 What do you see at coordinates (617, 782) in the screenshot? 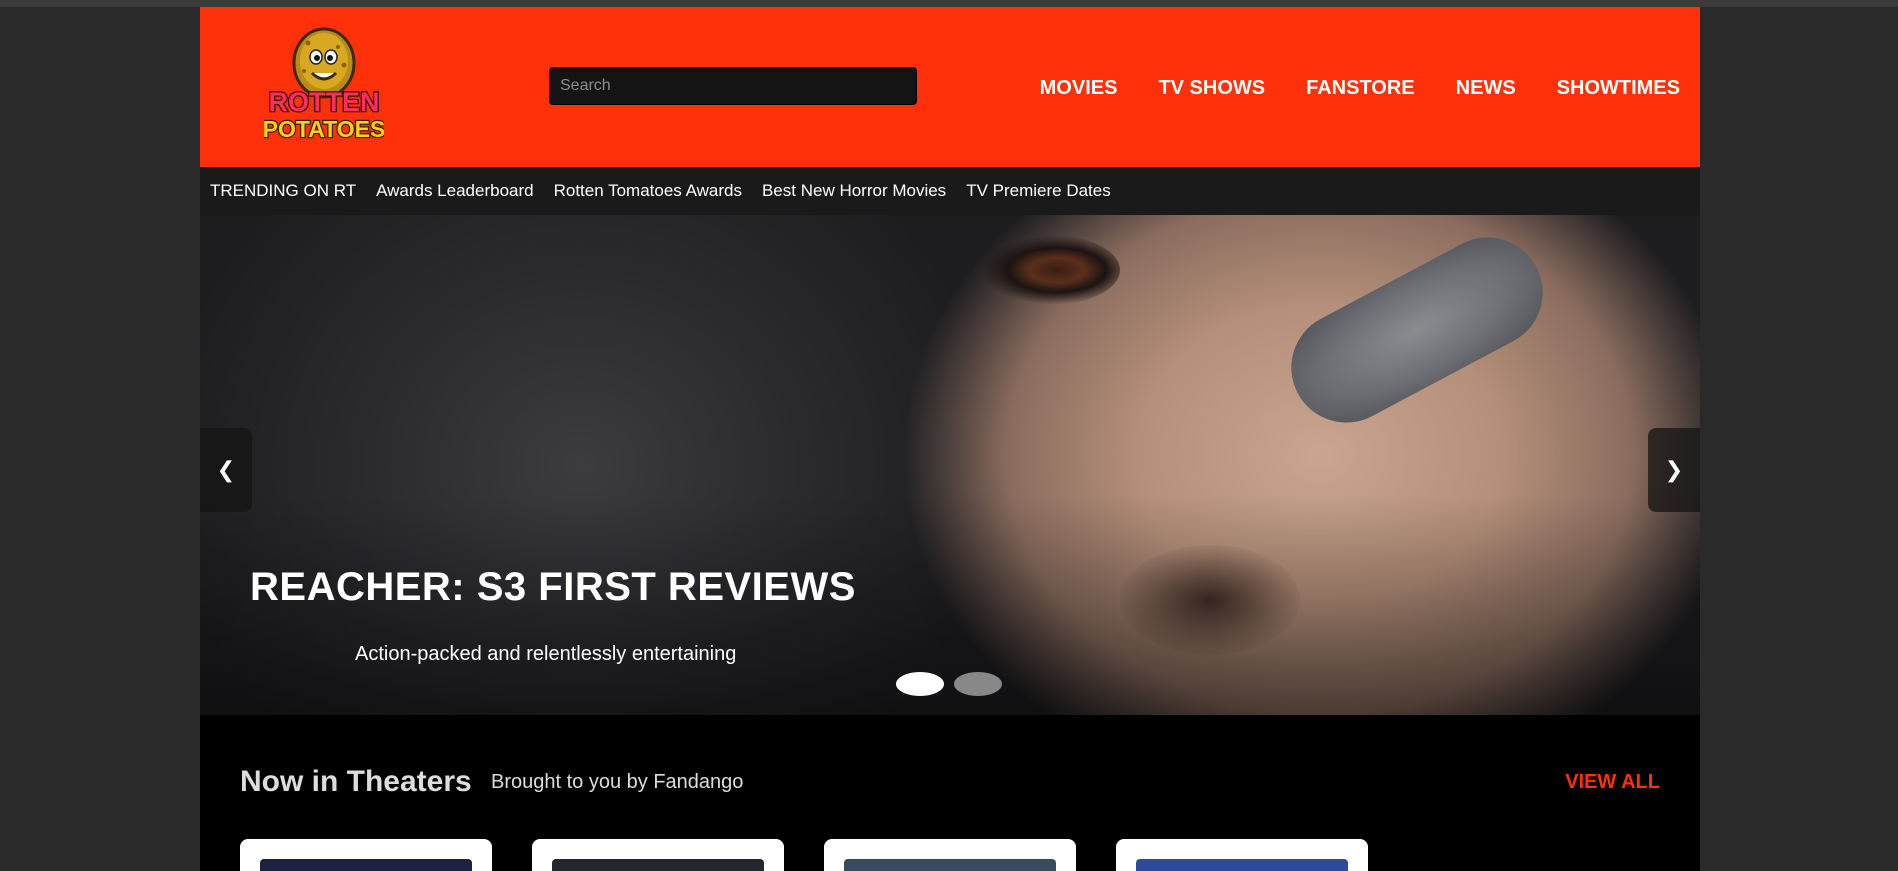
I see `section-subtitle: Brought to you by Fandango` at bounding box center [617, 782].